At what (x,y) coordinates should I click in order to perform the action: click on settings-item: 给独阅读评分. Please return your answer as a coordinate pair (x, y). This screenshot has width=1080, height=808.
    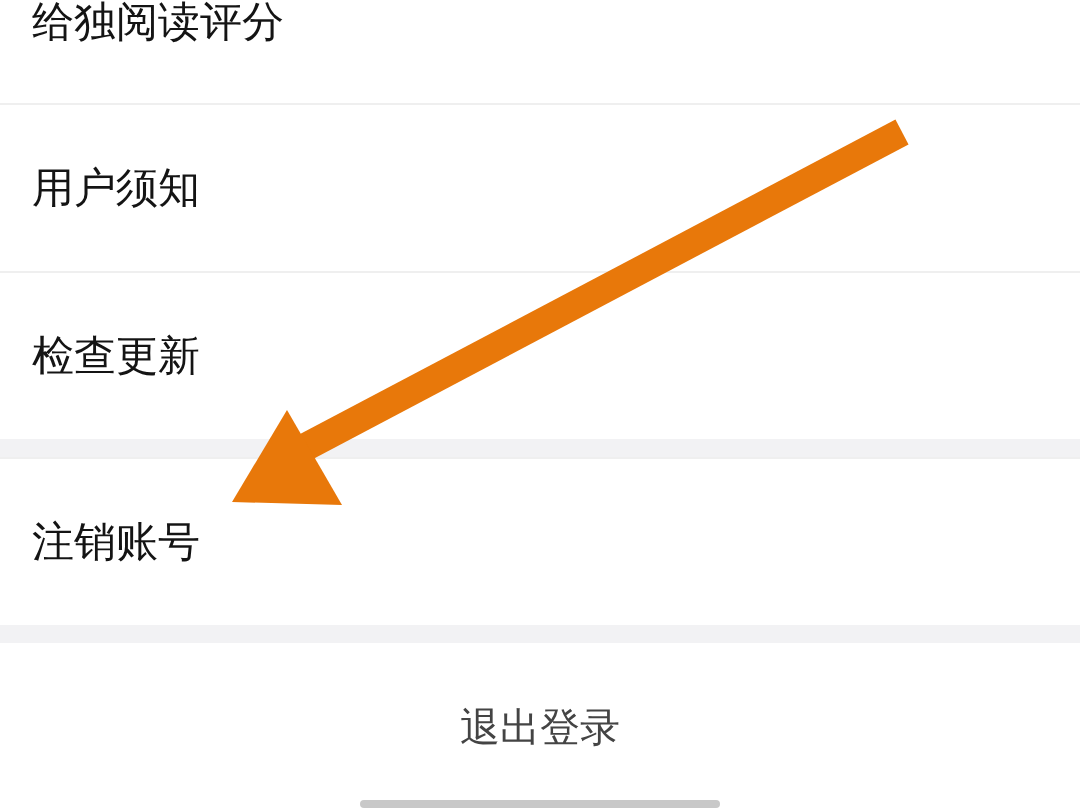
    Looking at the image, I should click on (158, 22).